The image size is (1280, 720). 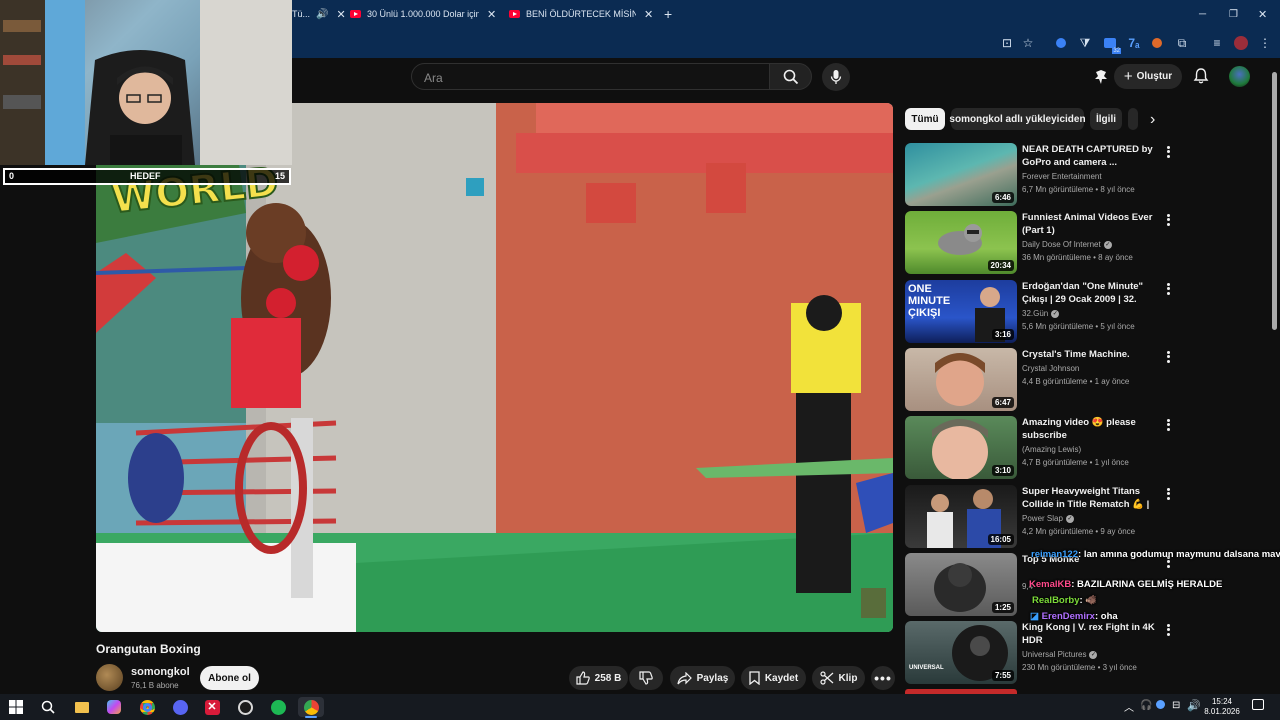 I want to click on chip-all: Tümü, so click(x=925, y=119).